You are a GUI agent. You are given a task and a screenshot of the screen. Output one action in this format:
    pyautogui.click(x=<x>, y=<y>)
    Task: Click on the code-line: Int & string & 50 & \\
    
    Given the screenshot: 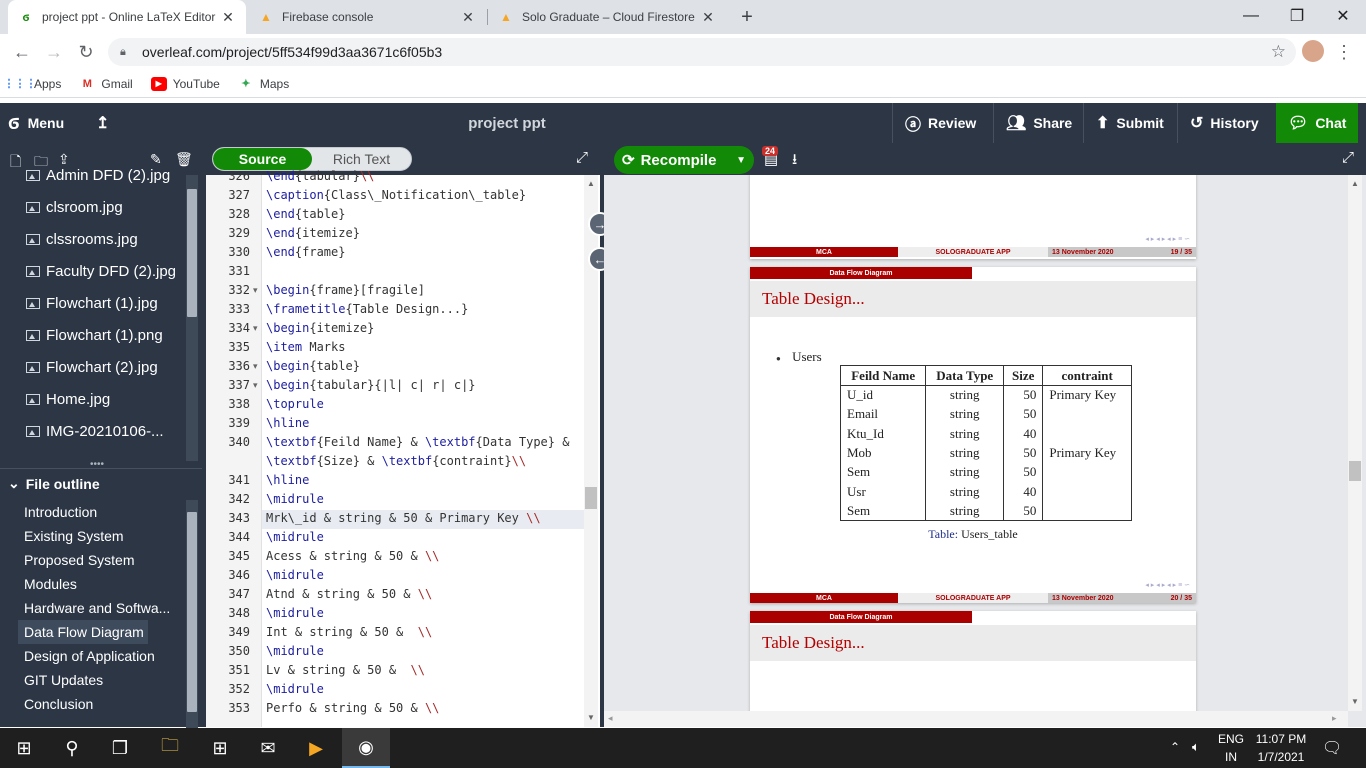 What is the action you would take?
    pyautogui.click(x=349, y=632)
    